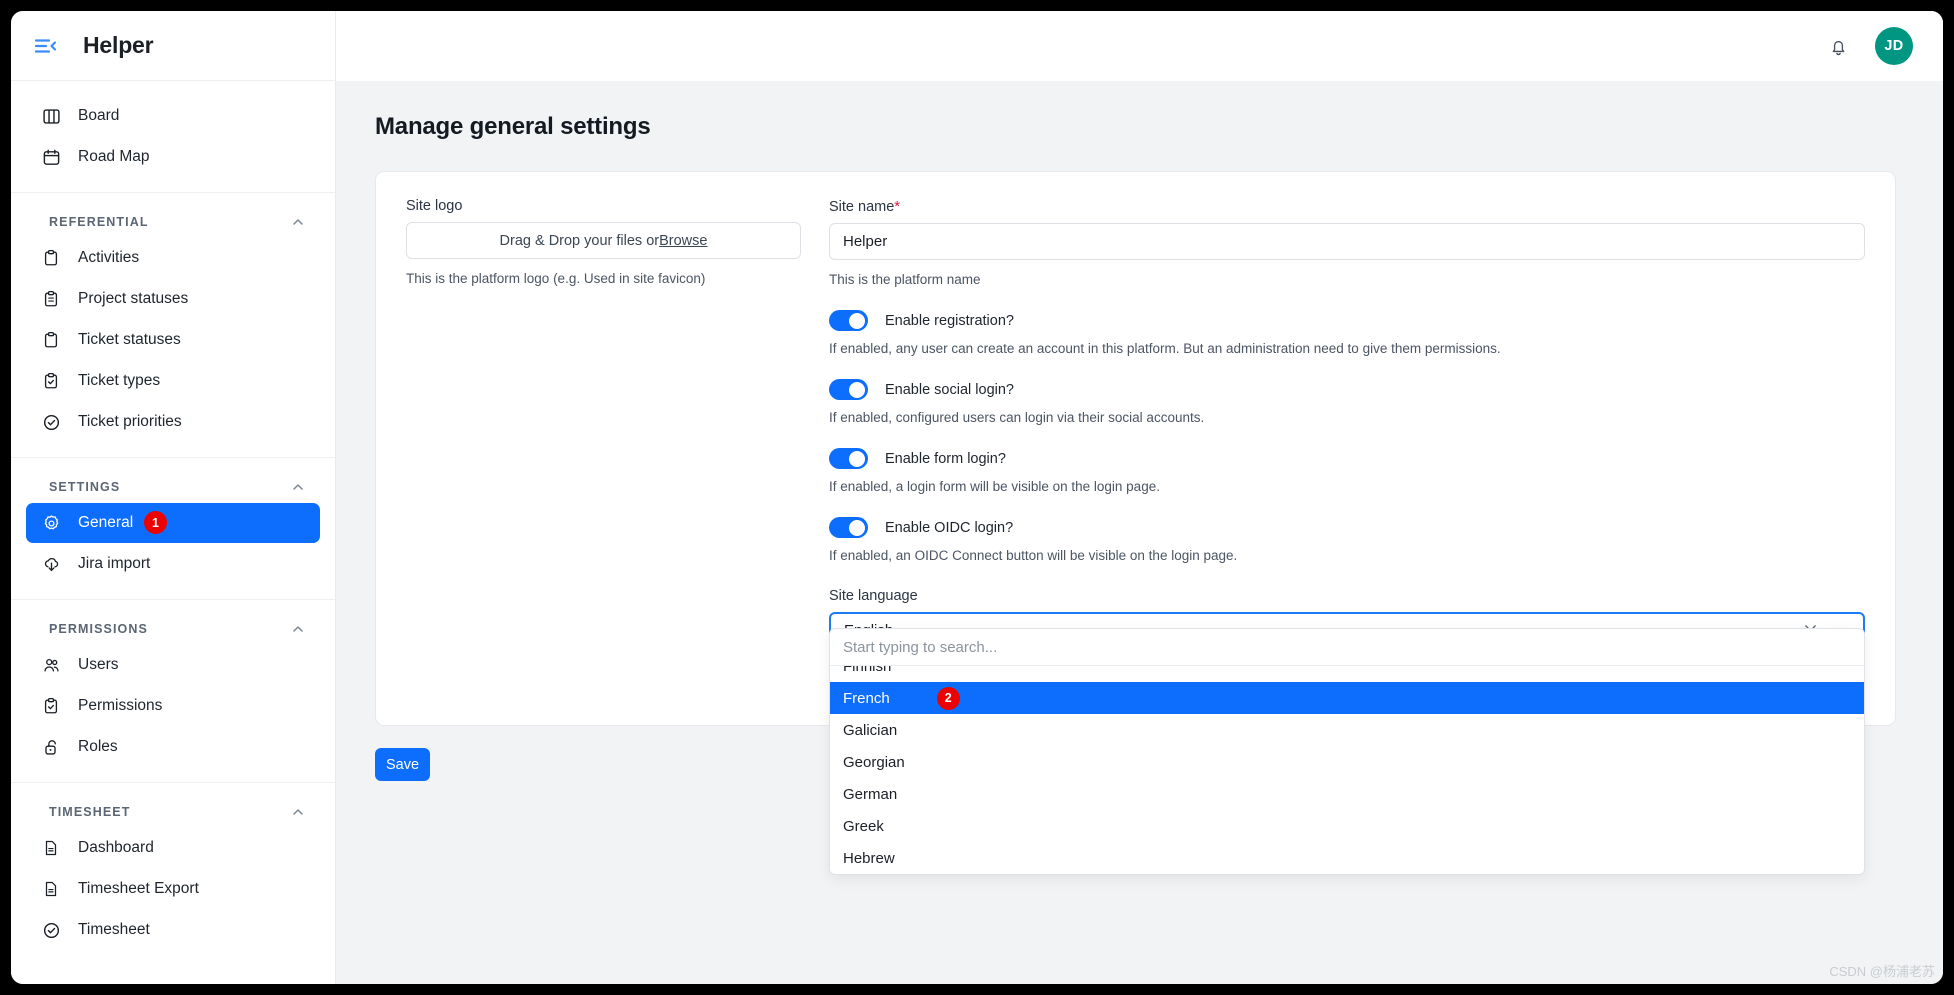 This screenshot has width=1954, height=995. Describe the element at coordinates (98, 629) in the screenshot. I see `group-title: PERMISSIONS` at that location.